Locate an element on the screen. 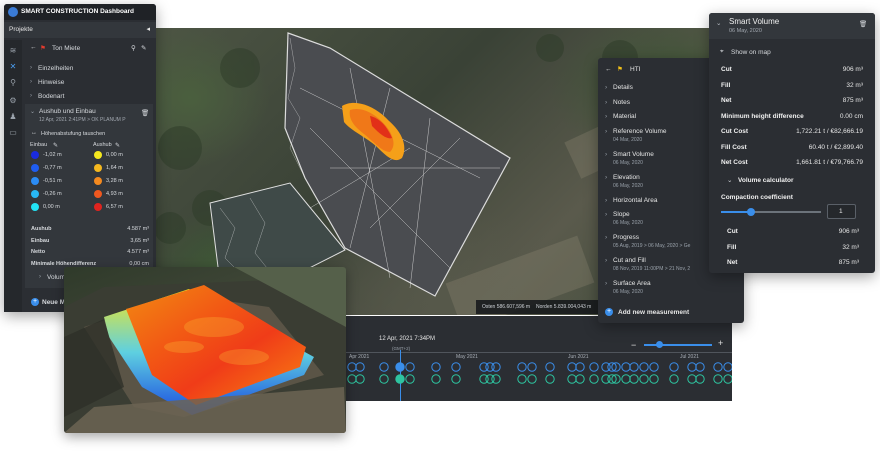 This screenshot has height=461, width=880. show-on-map-toggle: Show on map is located at coordinates (751, 52).